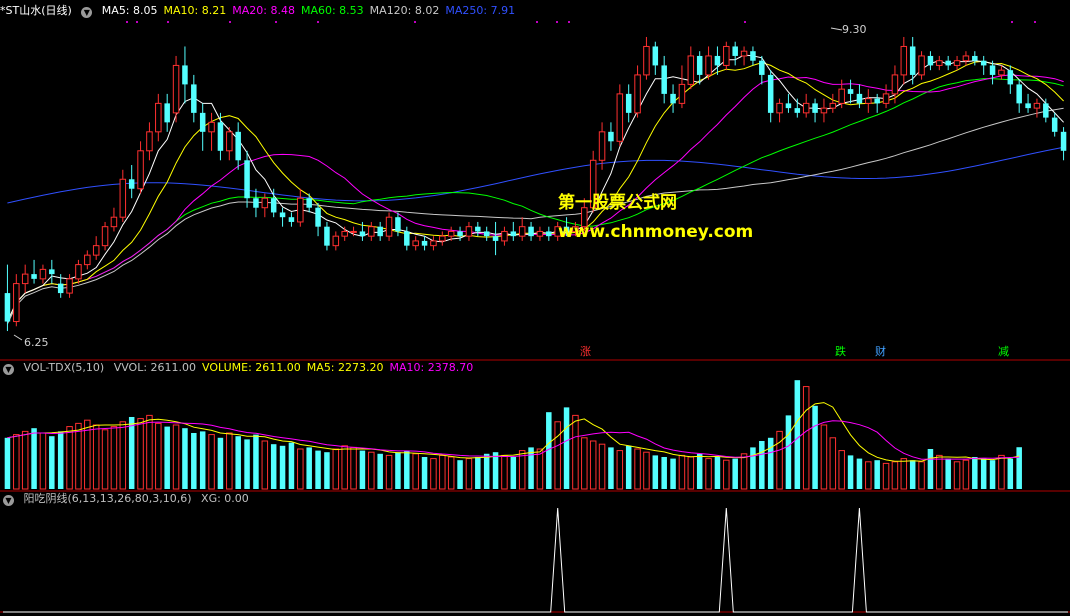  Describe the element at coordinates (130, 499) in the screenshot. I see `indicator-legend: ▼ 阳吃阴线(6,13,13,26,80,3,10,6) XG: 0.00` at that location.